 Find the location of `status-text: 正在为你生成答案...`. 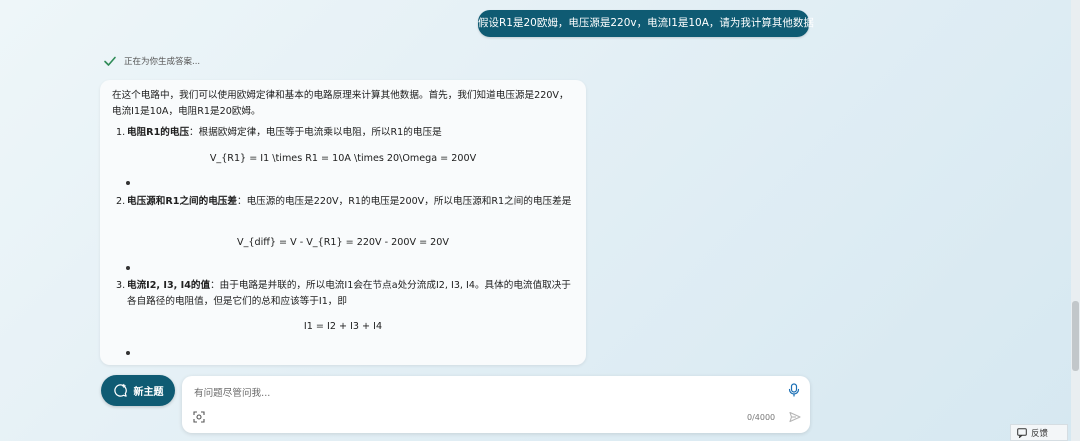

status-text: 正在为你生成答案... is located at coordinates (162, 62).